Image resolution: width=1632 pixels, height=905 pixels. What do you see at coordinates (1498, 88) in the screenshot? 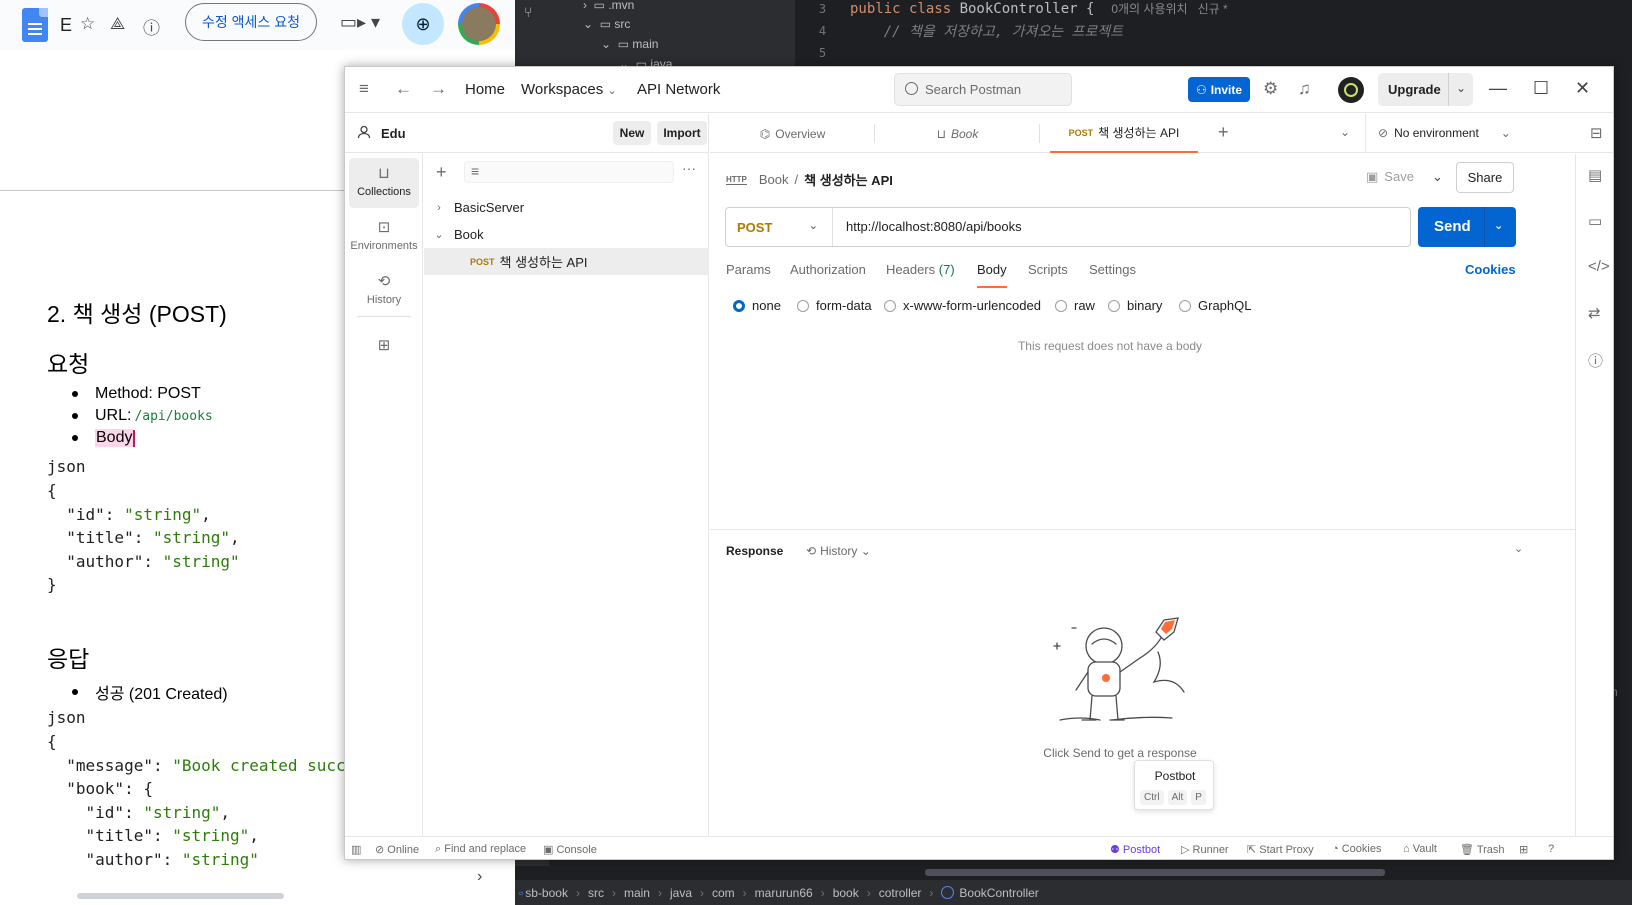
I see `minimize-icon: —` at bounding box center [1498, 88].